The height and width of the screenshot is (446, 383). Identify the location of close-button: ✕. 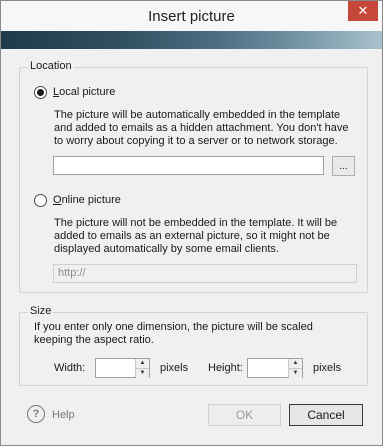
(363, 11).